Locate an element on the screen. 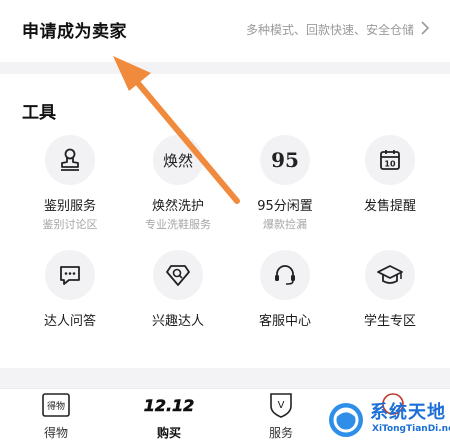 The height and width of the screenshot is (445, 450). tab-dewu: 得物 得物 is located at coordinates (56, 416).